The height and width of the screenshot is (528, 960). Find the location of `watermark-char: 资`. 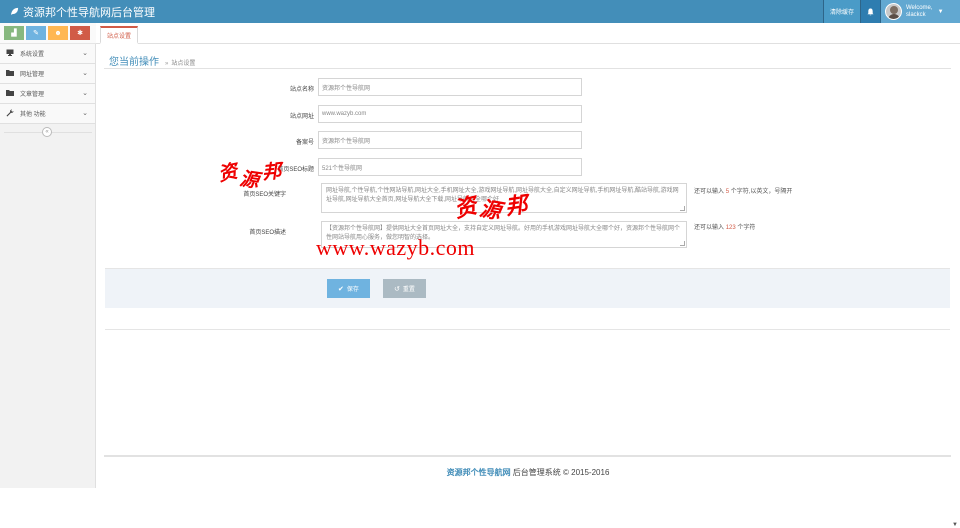

watermark-char: 资 is located at coordinates (228, 173).